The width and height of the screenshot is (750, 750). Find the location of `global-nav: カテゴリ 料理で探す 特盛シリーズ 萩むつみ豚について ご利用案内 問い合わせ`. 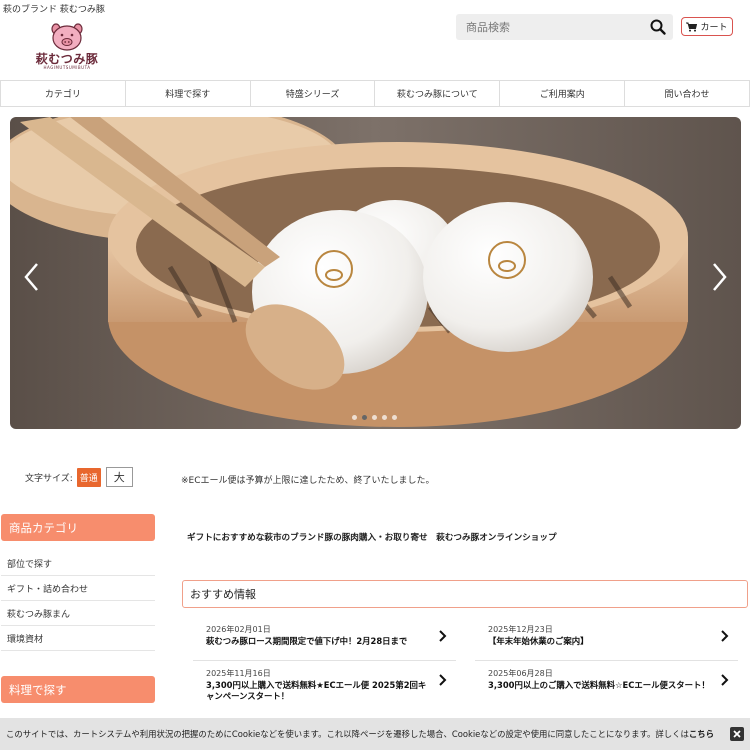

global-nav: カテゴリ 料理で探す 特盛シリーズ 萩むつみ豚について ご利用案内 問い合わせ is located at coordinates (375, 93).